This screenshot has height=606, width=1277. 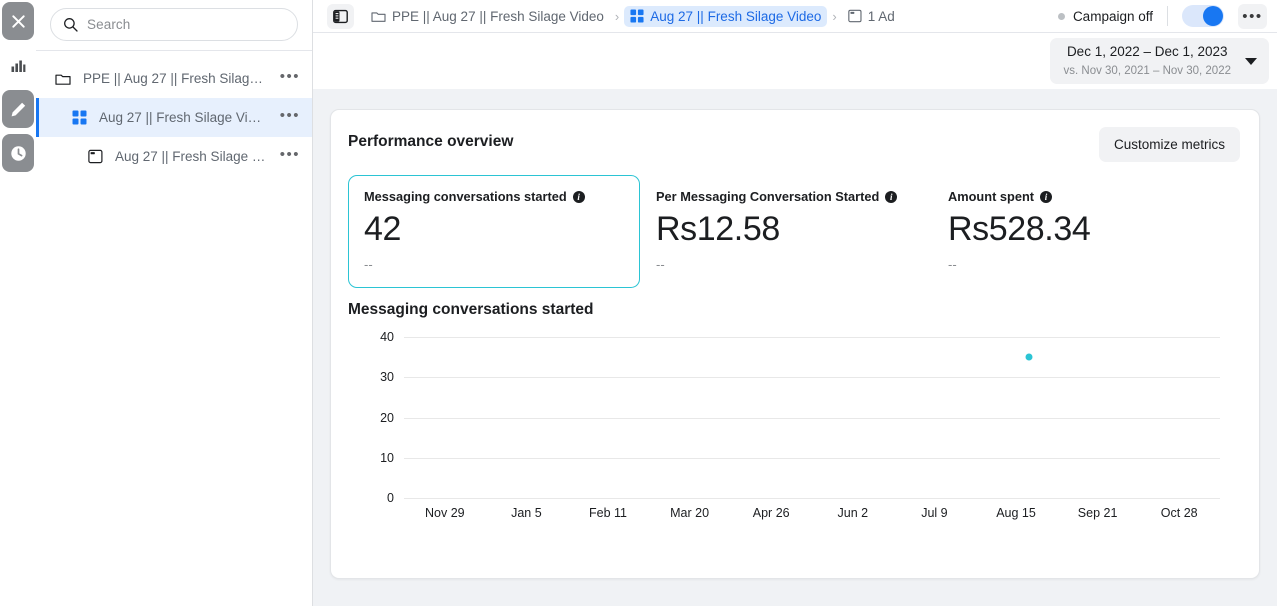 I want to click on sidebar-item-ad: Aug 27 || Fresh Silage … •••, so click(x=174, y=156).